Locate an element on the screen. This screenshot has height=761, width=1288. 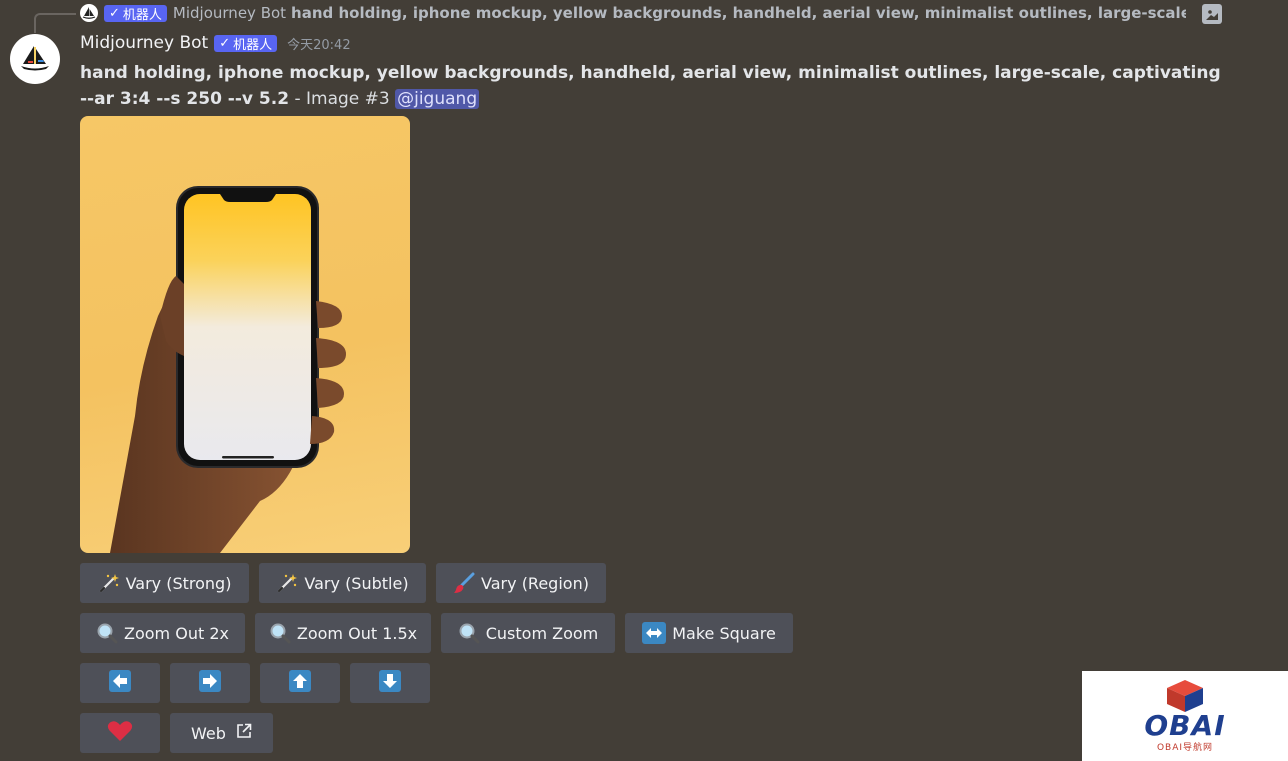
author-name: Midjourney Bot is located at coordinates (144, 43).